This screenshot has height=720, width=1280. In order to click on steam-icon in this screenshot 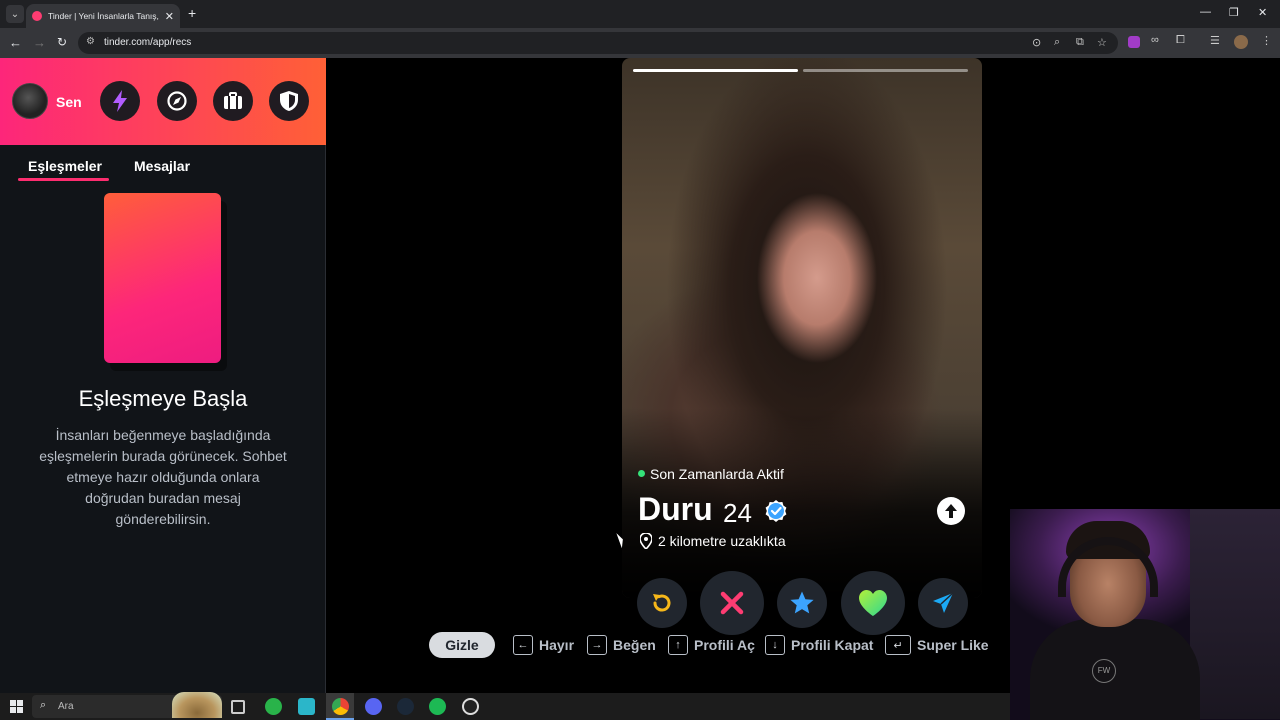, I will do `click(405, 706)`.